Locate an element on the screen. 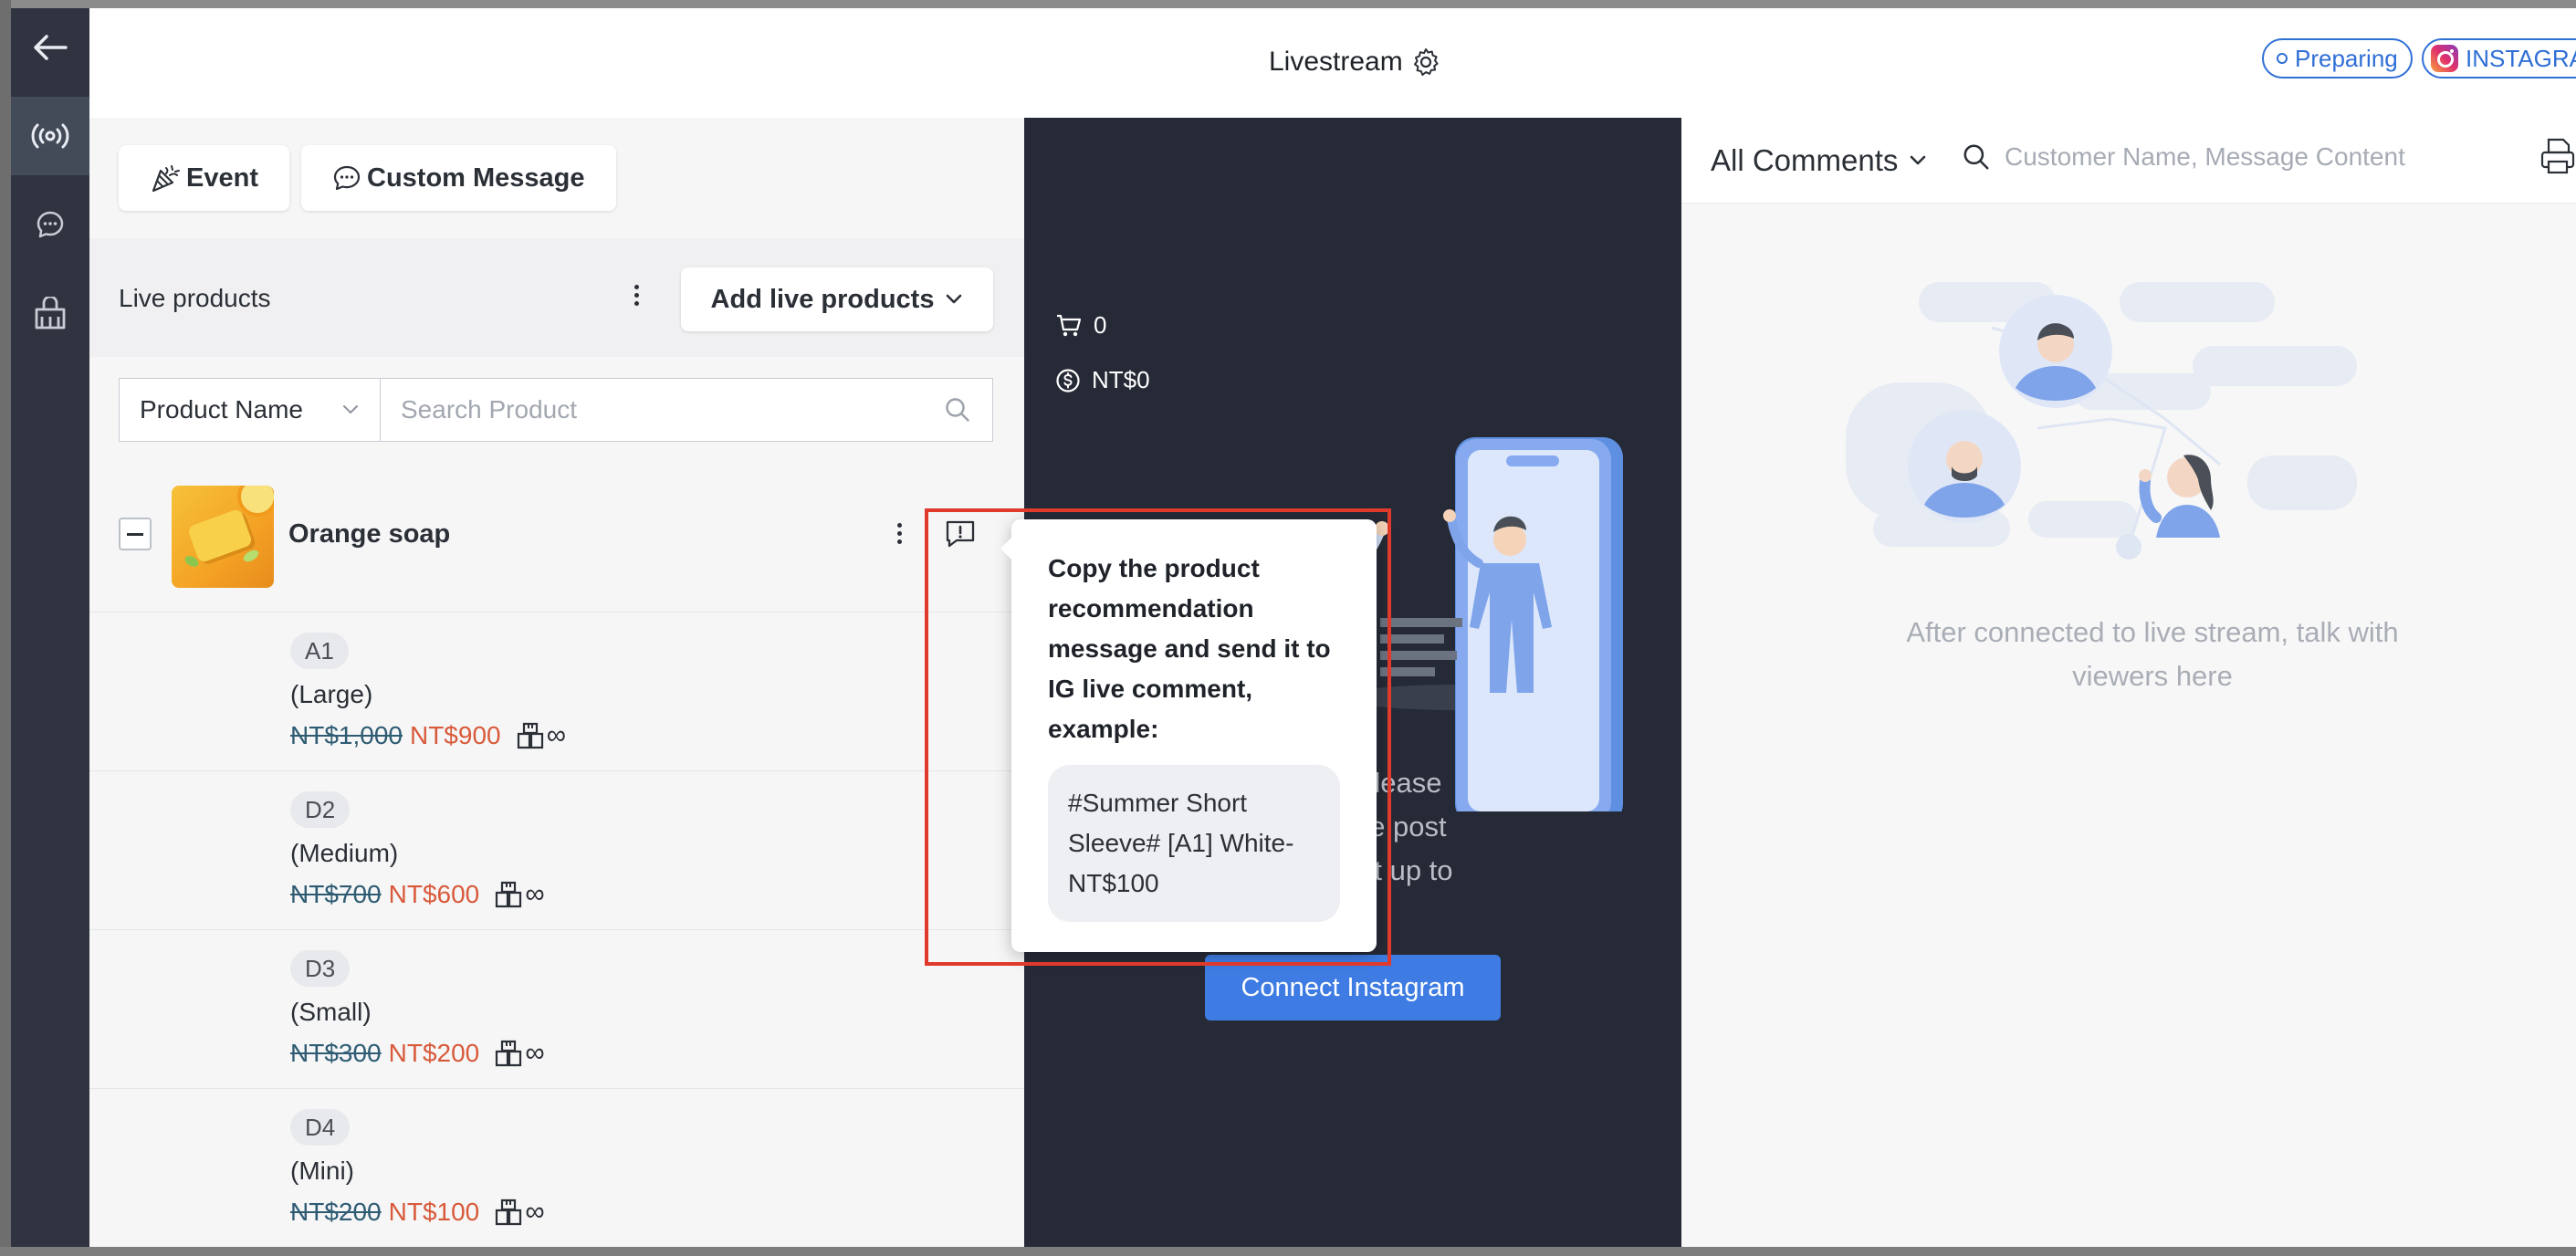  nav-comments is located at coordinates (50, 224).